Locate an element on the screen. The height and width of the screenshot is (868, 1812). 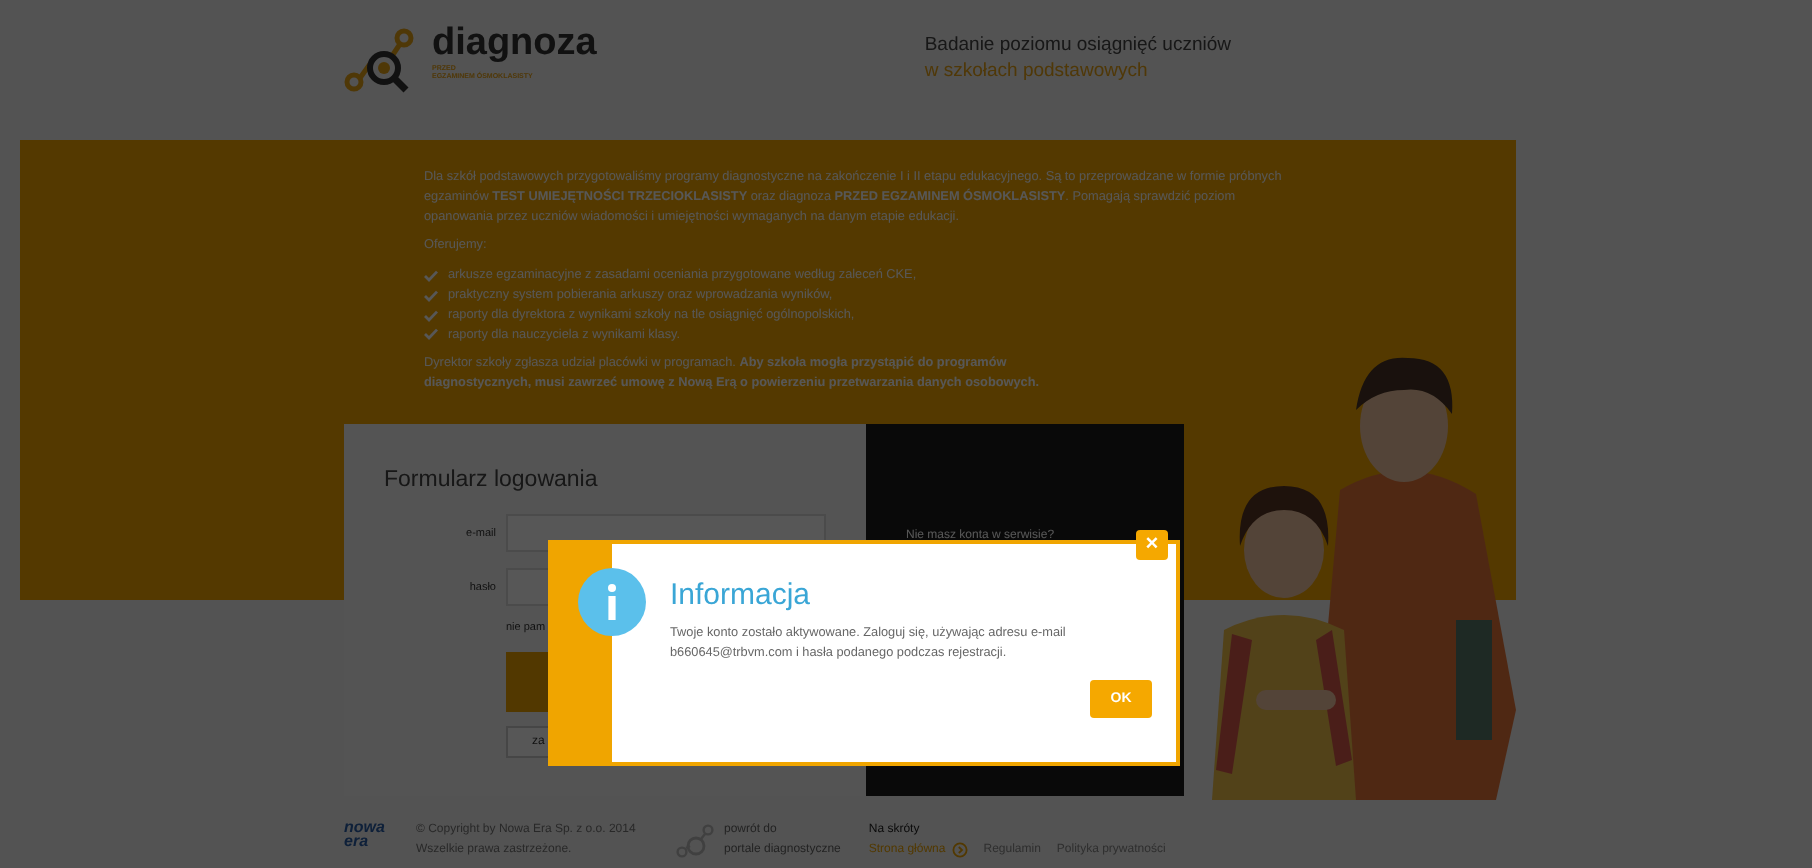
login-title: Formularz logowania is located at coordinates (492, 480).